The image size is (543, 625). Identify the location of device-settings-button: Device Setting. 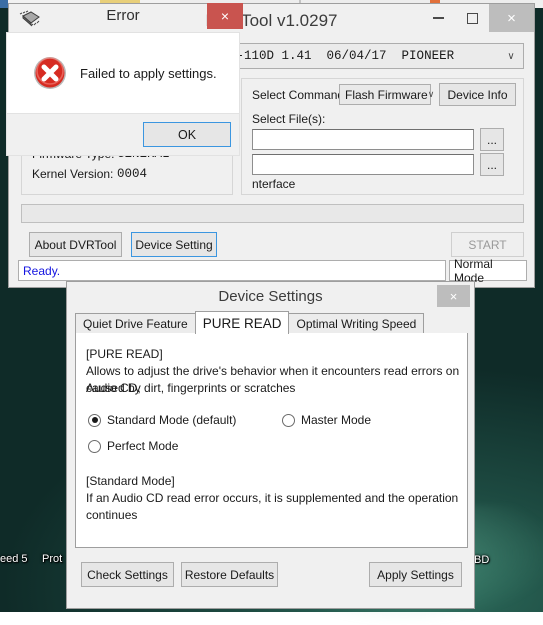
(174, 244).